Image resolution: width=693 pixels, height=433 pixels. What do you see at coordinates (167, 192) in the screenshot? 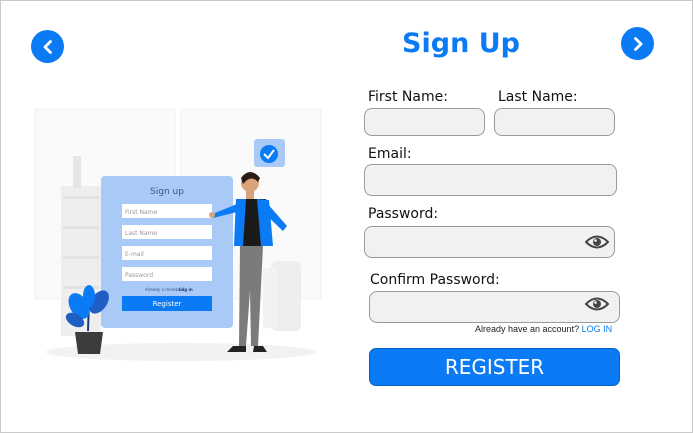
I see `illustration-card-title: Sign up` at bounding box center [167, 192].